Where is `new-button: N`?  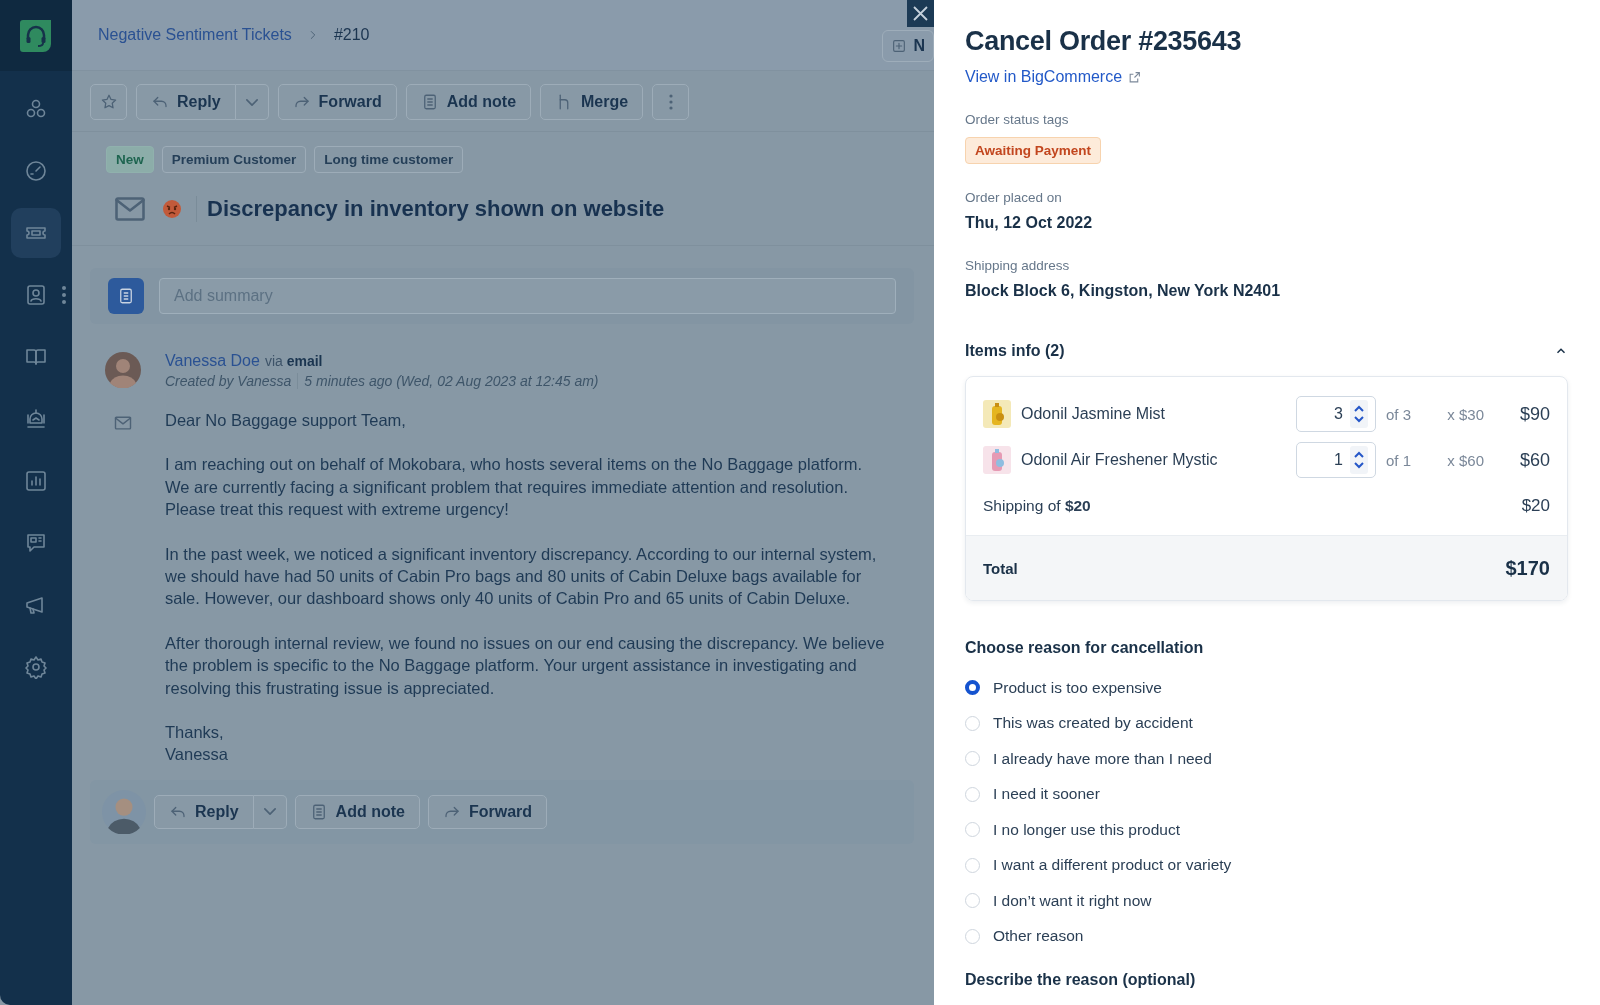 new-button: N is located at coordinates (908, 46).